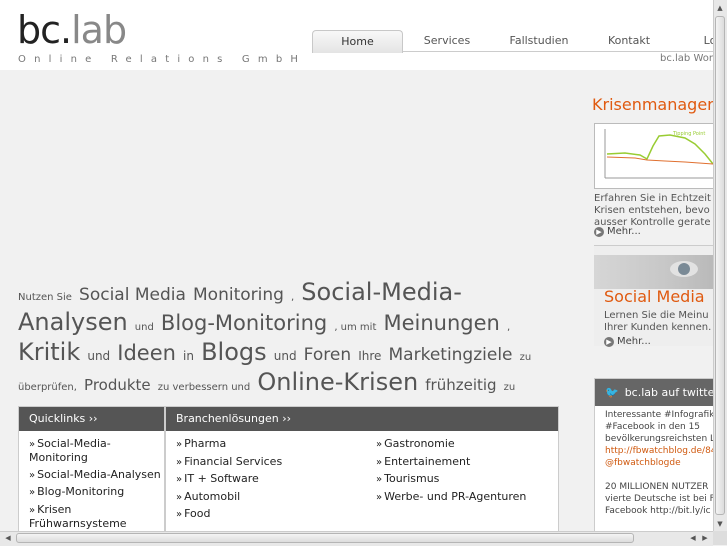  Describe the element at coordinates (337, 382) in the screenshot. I see `tag-cloud-word: Online-Krisen` at that location.